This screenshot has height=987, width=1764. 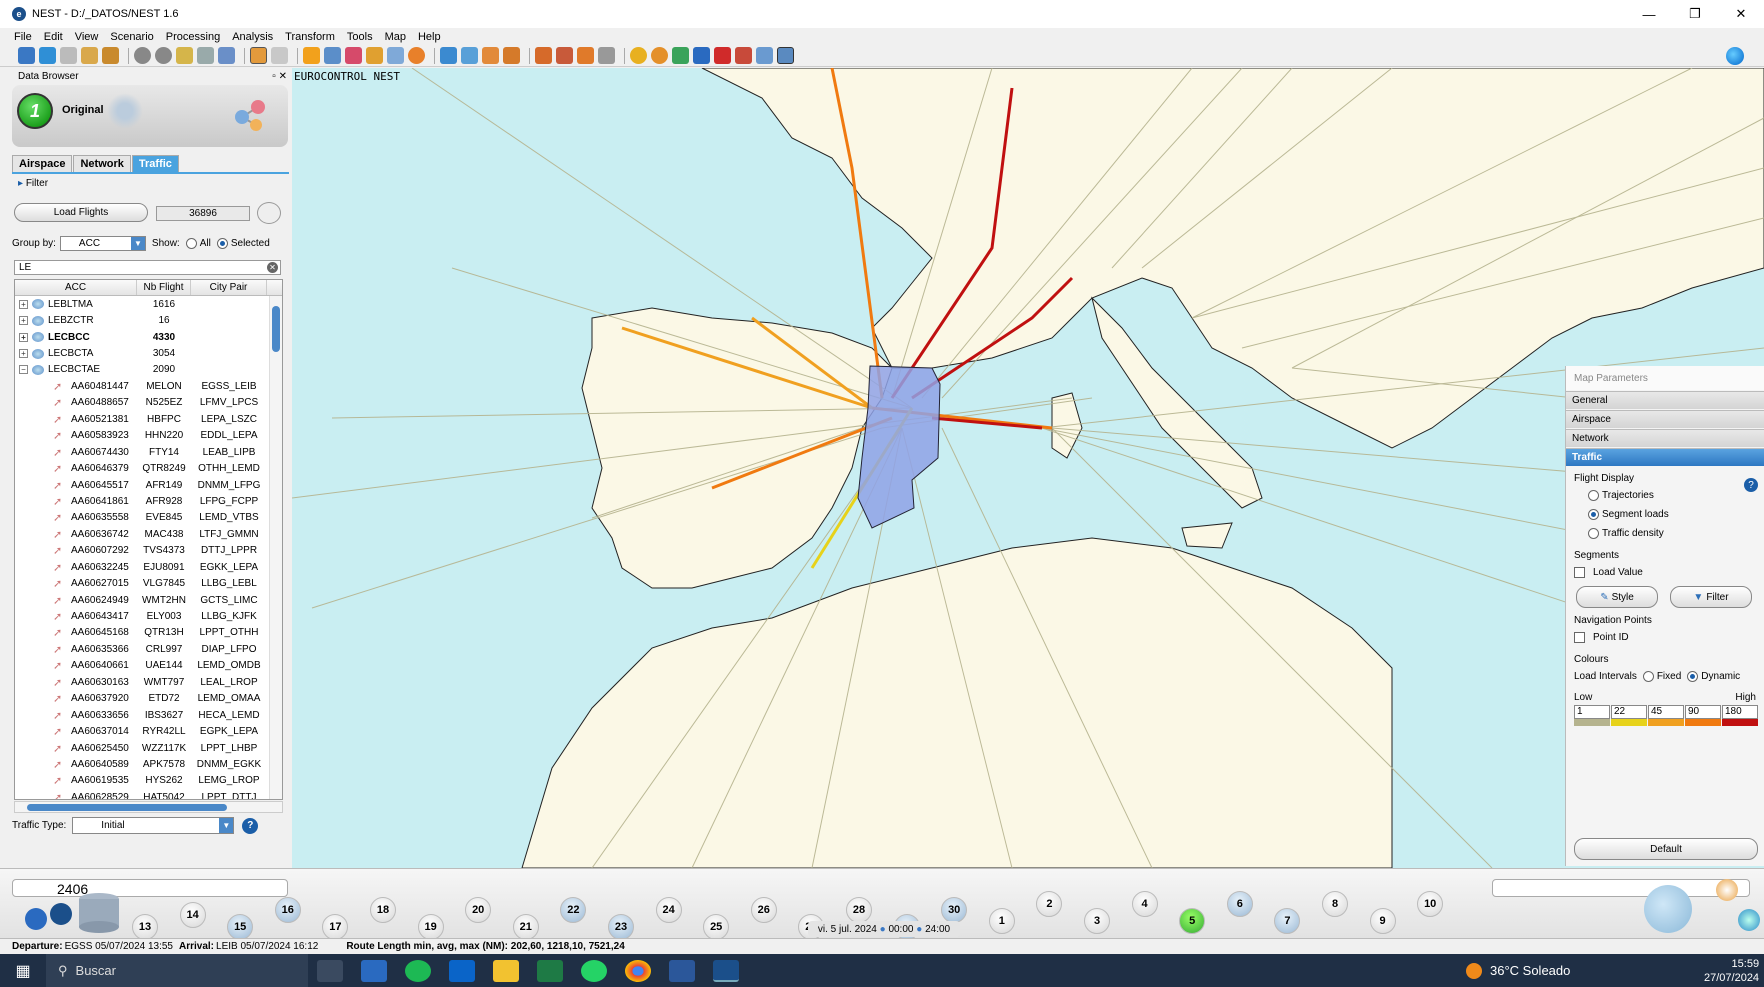 I want to click on day-button: 25, so click(x=716, y=927).